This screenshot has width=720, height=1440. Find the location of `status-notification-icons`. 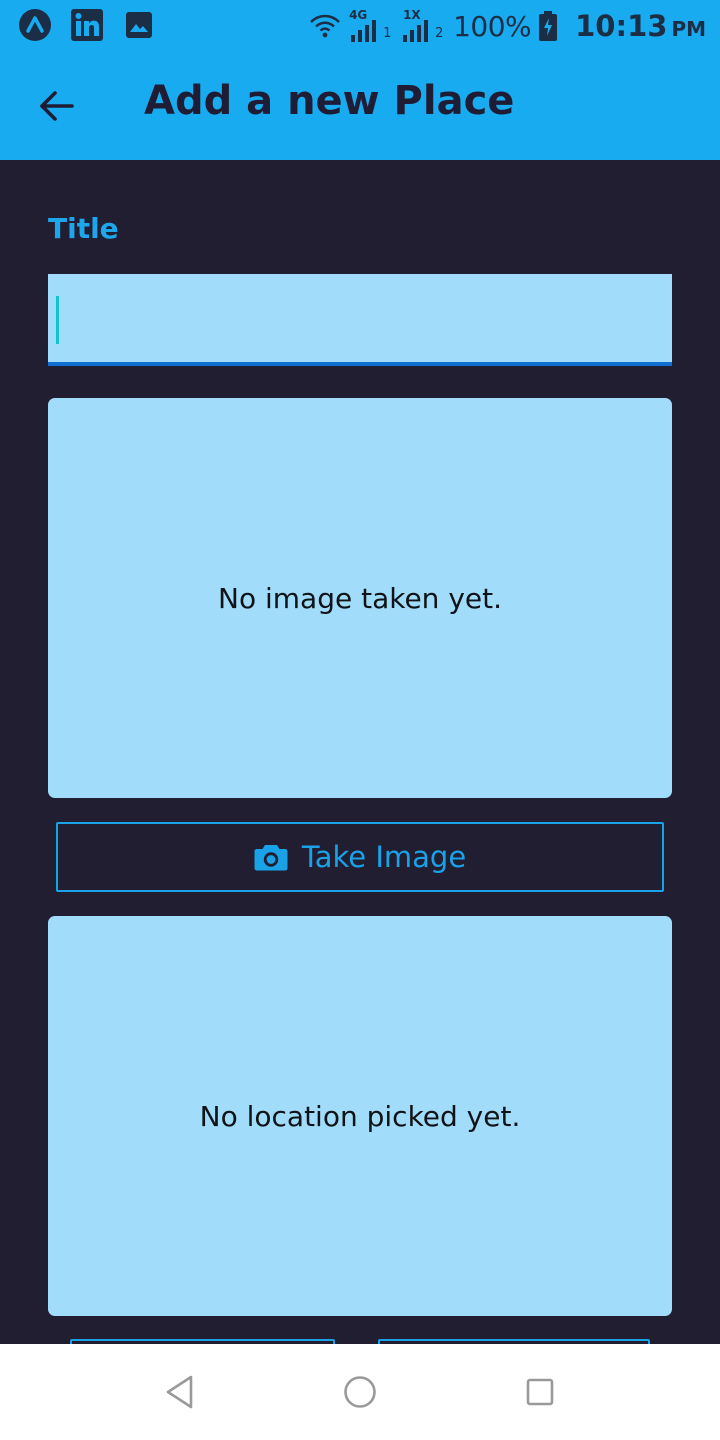

status-notification-icons is located at coordinates (87, 25).